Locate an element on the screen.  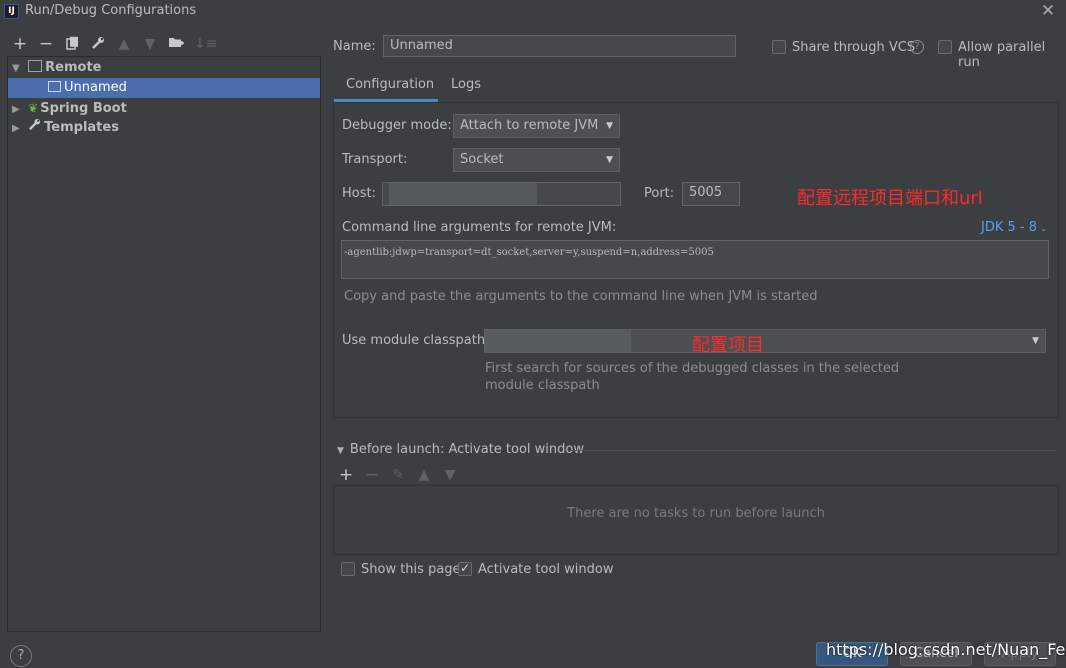
debugger-mode-label: Debugger mode: is located at coordinates (397, 125).